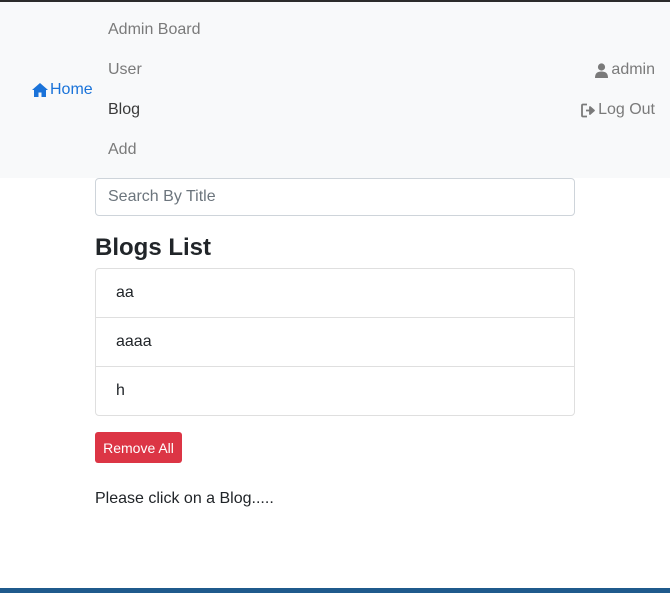 The width and height of the screenshot is (670, 593). I want to click on home-icon, so click(40, 90).